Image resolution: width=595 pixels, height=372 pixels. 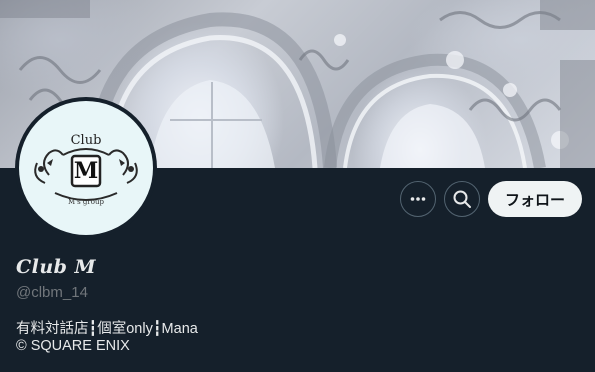 What do you see at coordinates (73, 346) in the screenshot?
I see `bio-line-2: © SQUARE ENIX` at bounding box center [73, 346].